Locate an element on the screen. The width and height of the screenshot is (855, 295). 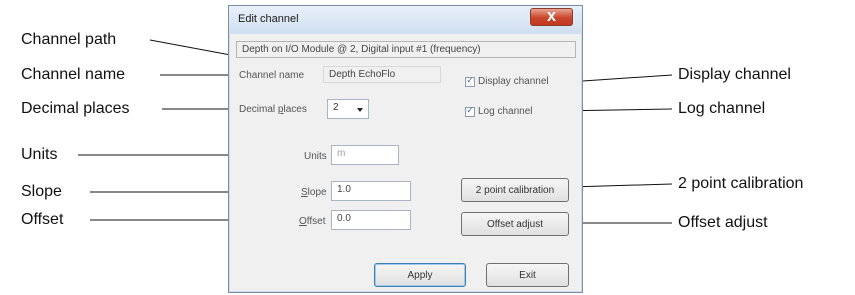
slope-input: 1.0 is located at coordinates (371, 191).